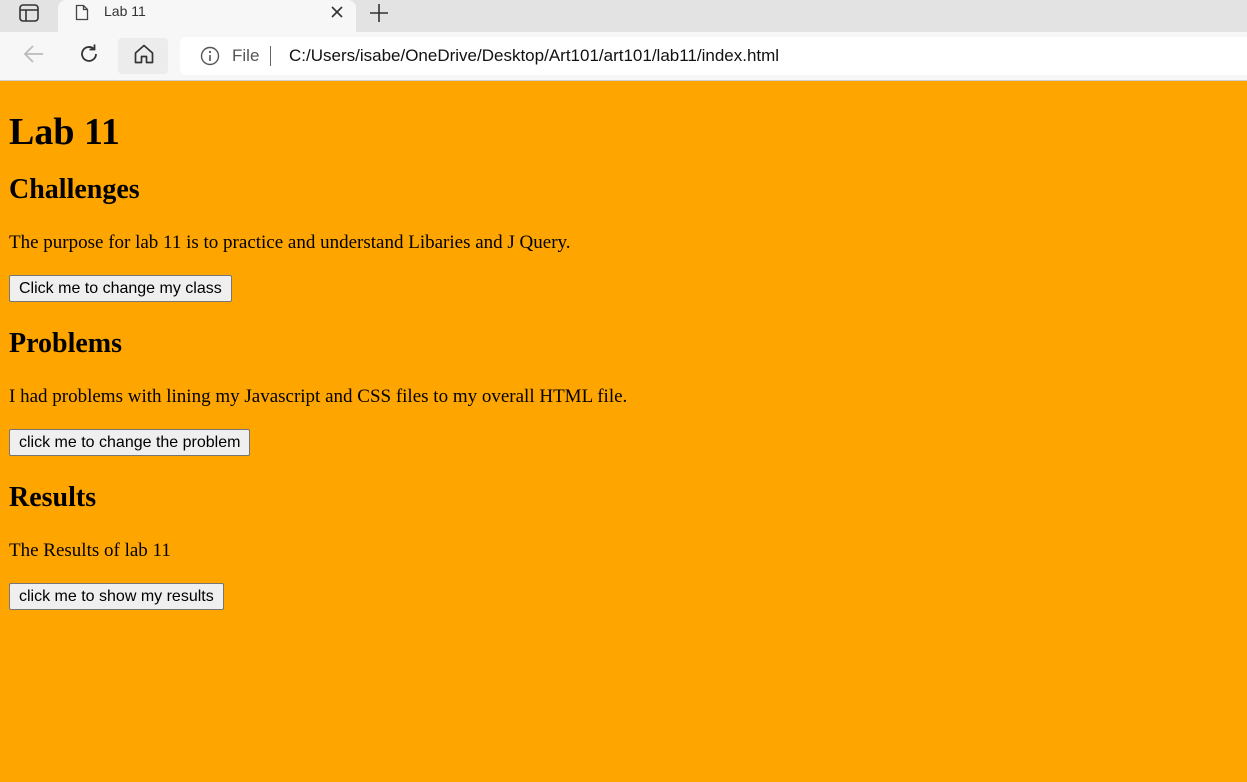 The width and height of the screenshot is (1247, 782). I want to click on page-title: Lab 11, so click(64, 132).